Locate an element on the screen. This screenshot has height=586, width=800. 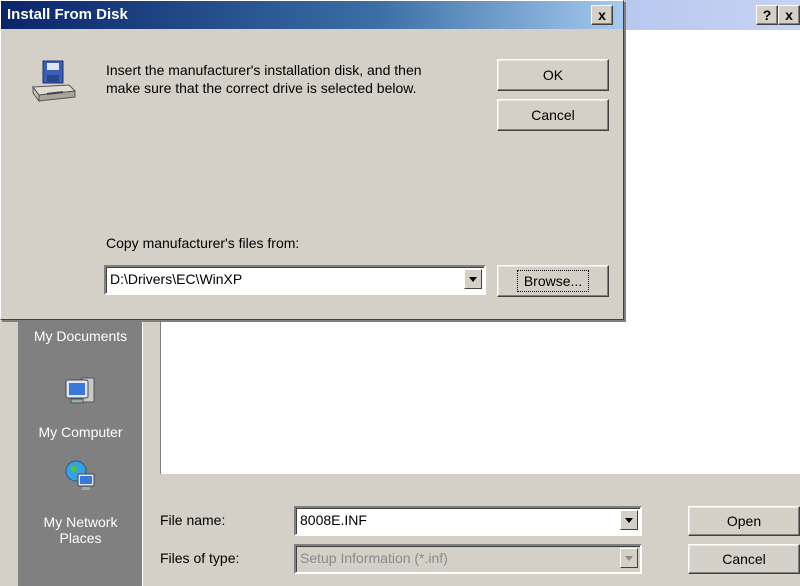
floppy-drive-icon is located at coordinates (54, 81).